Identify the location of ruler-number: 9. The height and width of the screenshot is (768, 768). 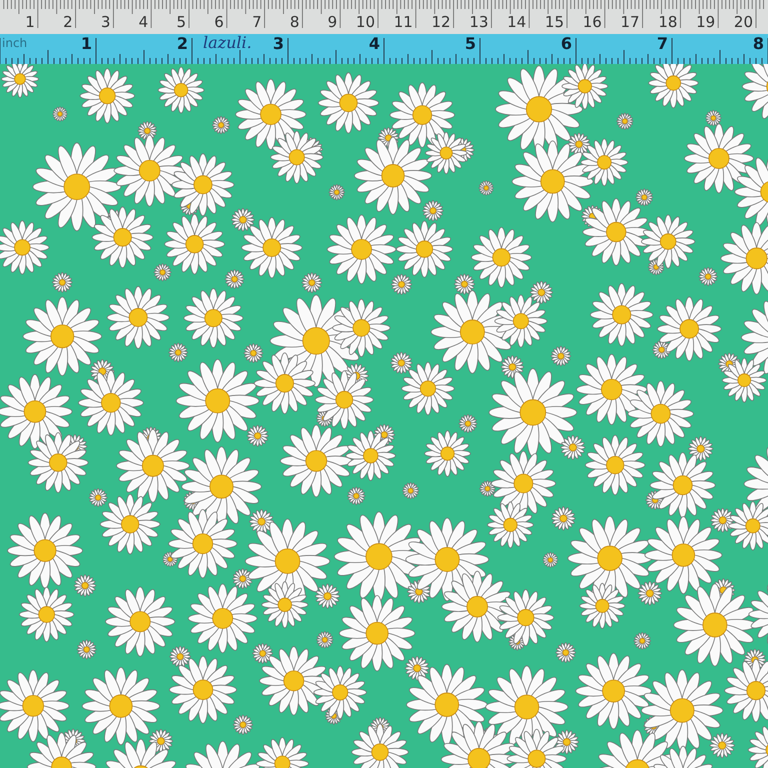
(333, 22).